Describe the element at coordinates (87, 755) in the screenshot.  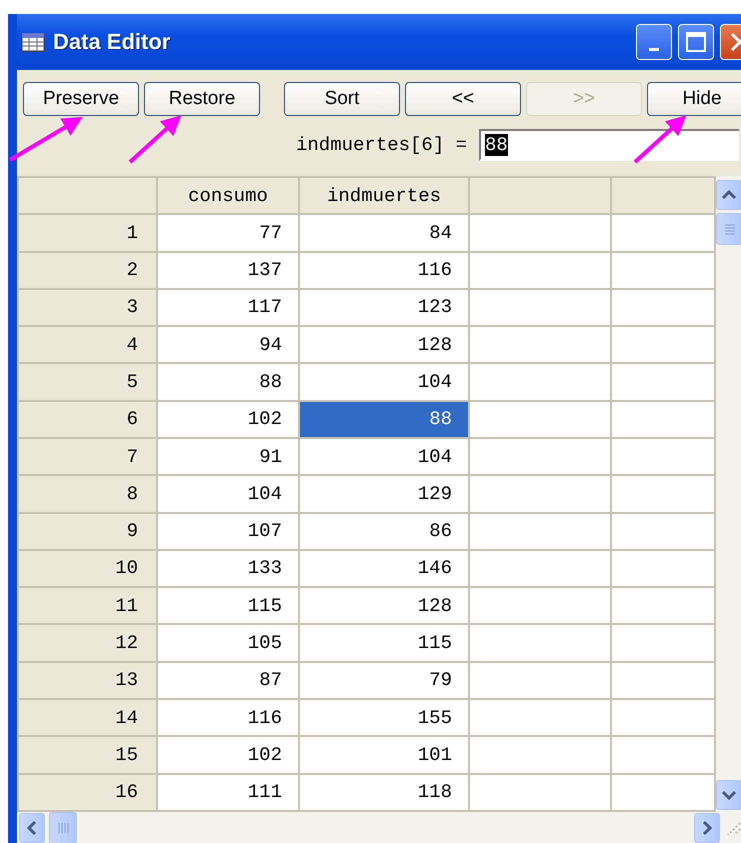
I see `row-number: 15` at that location.